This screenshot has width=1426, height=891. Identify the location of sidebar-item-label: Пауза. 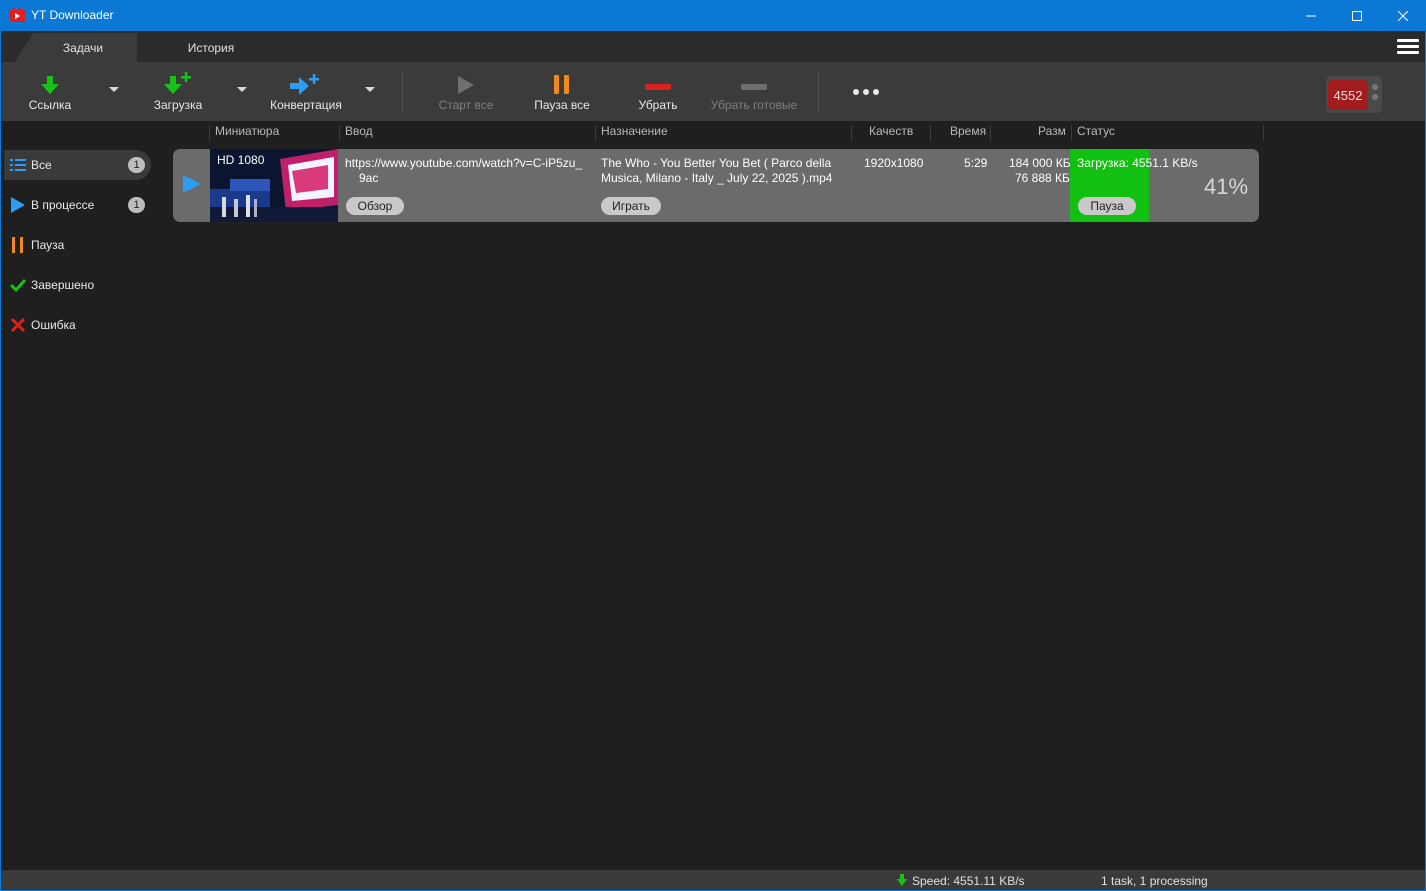
(48, 245).